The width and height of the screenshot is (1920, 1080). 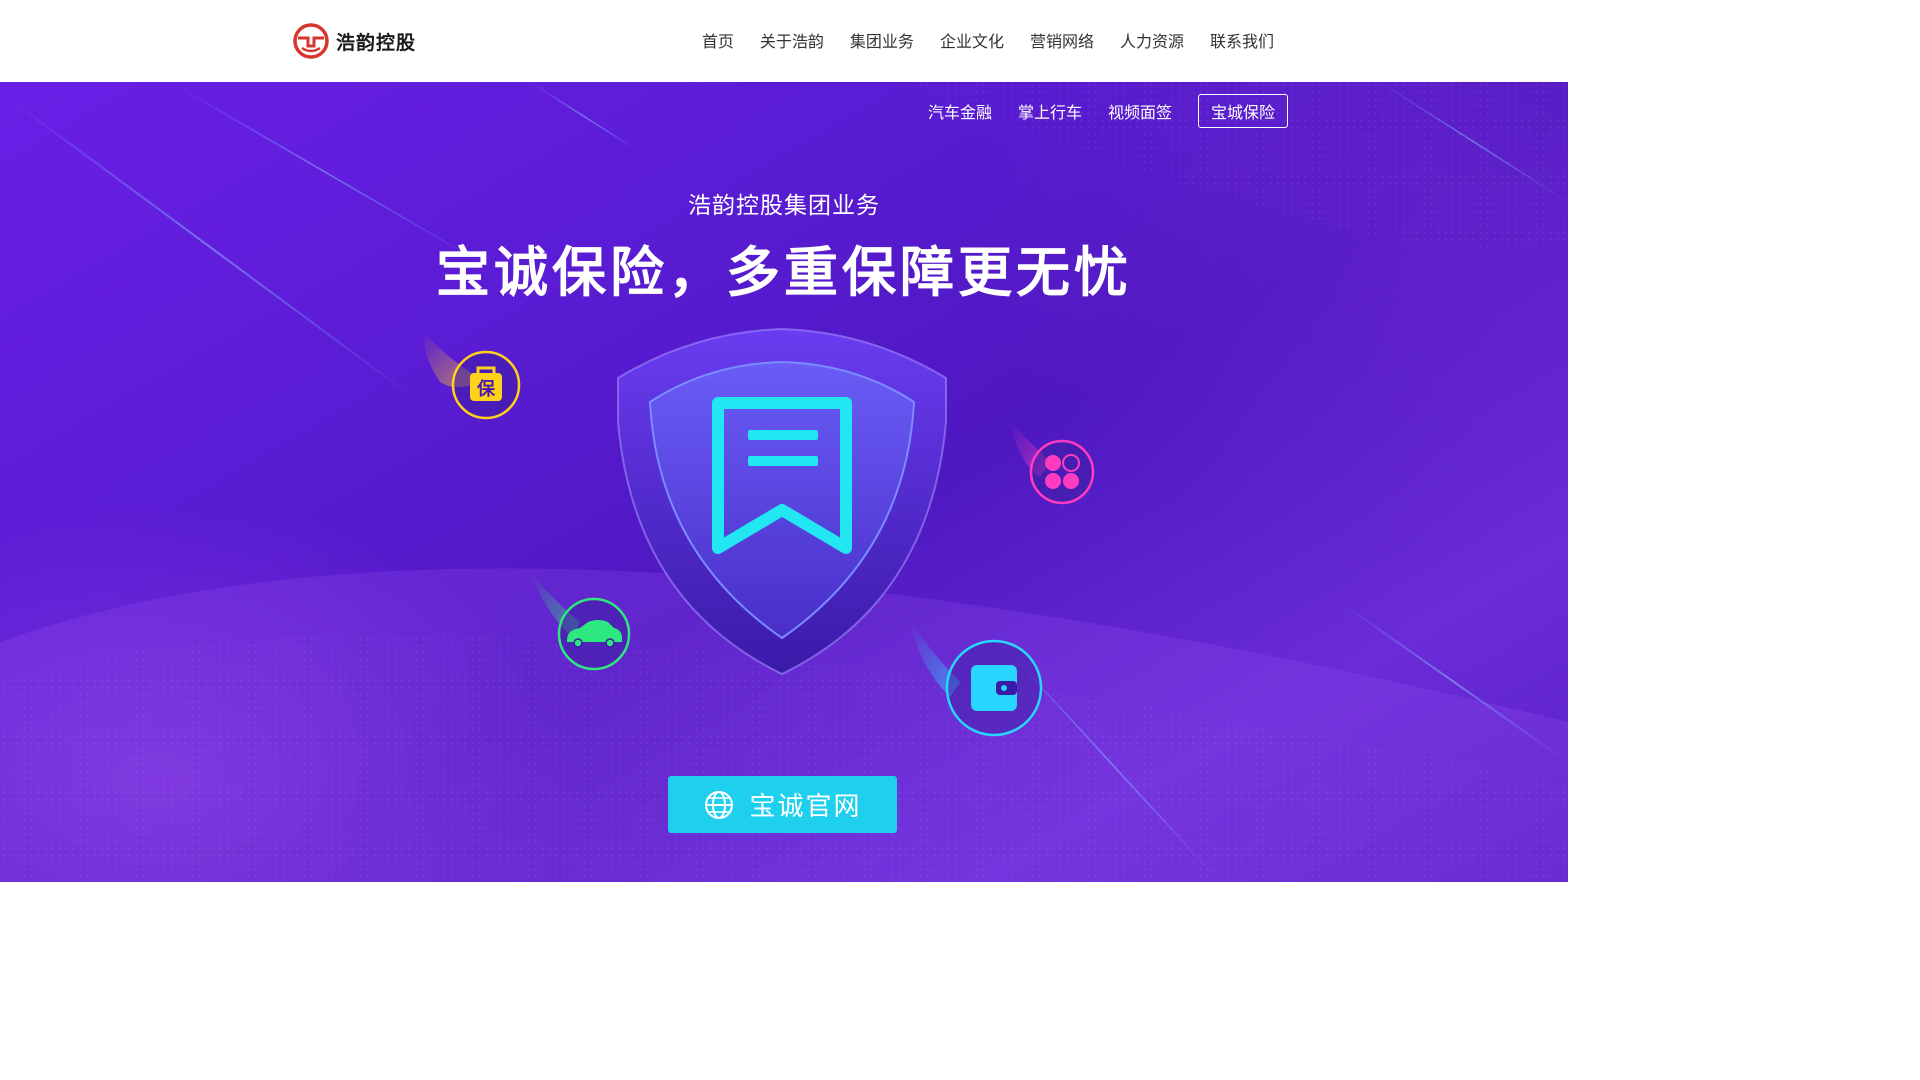 What do you see at coordinates (1052, 463) in the screenshot?
I see `clover-icon` at bounding box center [1052, 463].